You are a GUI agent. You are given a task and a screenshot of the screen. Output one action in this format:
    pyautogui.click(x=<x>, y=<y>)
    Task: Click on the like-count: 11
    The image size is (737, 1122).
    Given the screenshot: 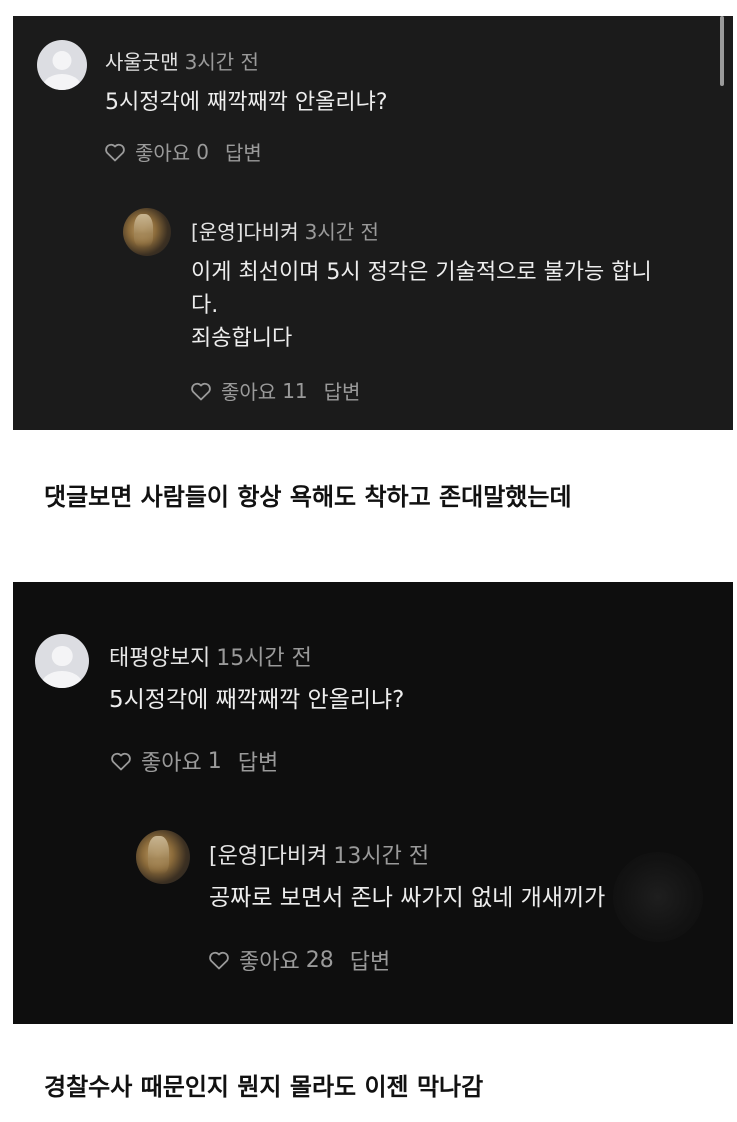 What is the action you would take?
    pyautogui.click(x=295, y=390)
    